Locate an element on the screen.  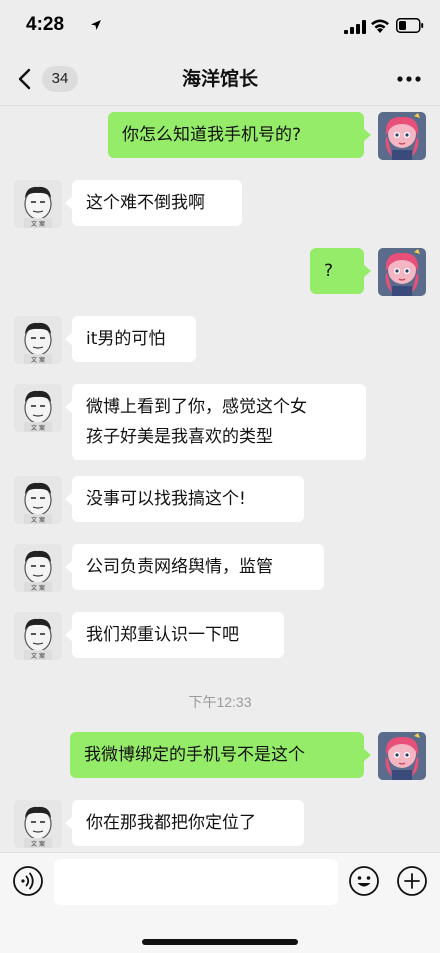
wifi-icon is located at coordinates (380, 26).